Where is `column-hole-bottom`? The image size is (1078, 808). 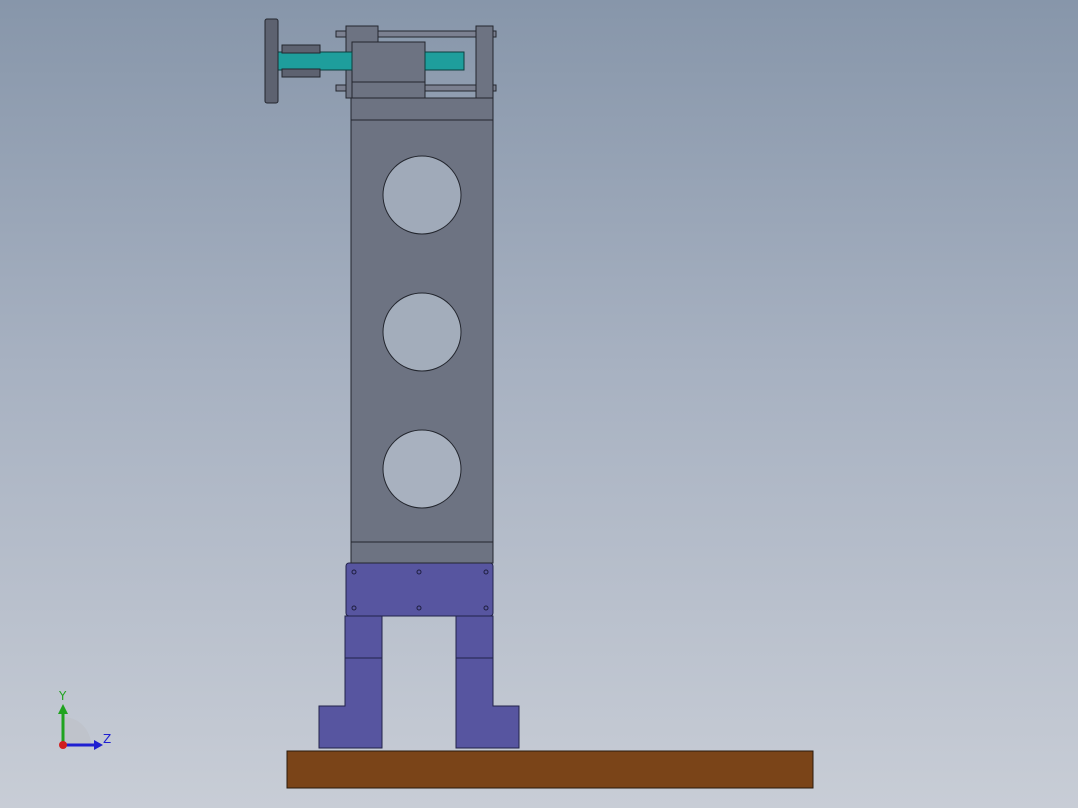 column-hole-bottom is located at coordinates (422, 469).